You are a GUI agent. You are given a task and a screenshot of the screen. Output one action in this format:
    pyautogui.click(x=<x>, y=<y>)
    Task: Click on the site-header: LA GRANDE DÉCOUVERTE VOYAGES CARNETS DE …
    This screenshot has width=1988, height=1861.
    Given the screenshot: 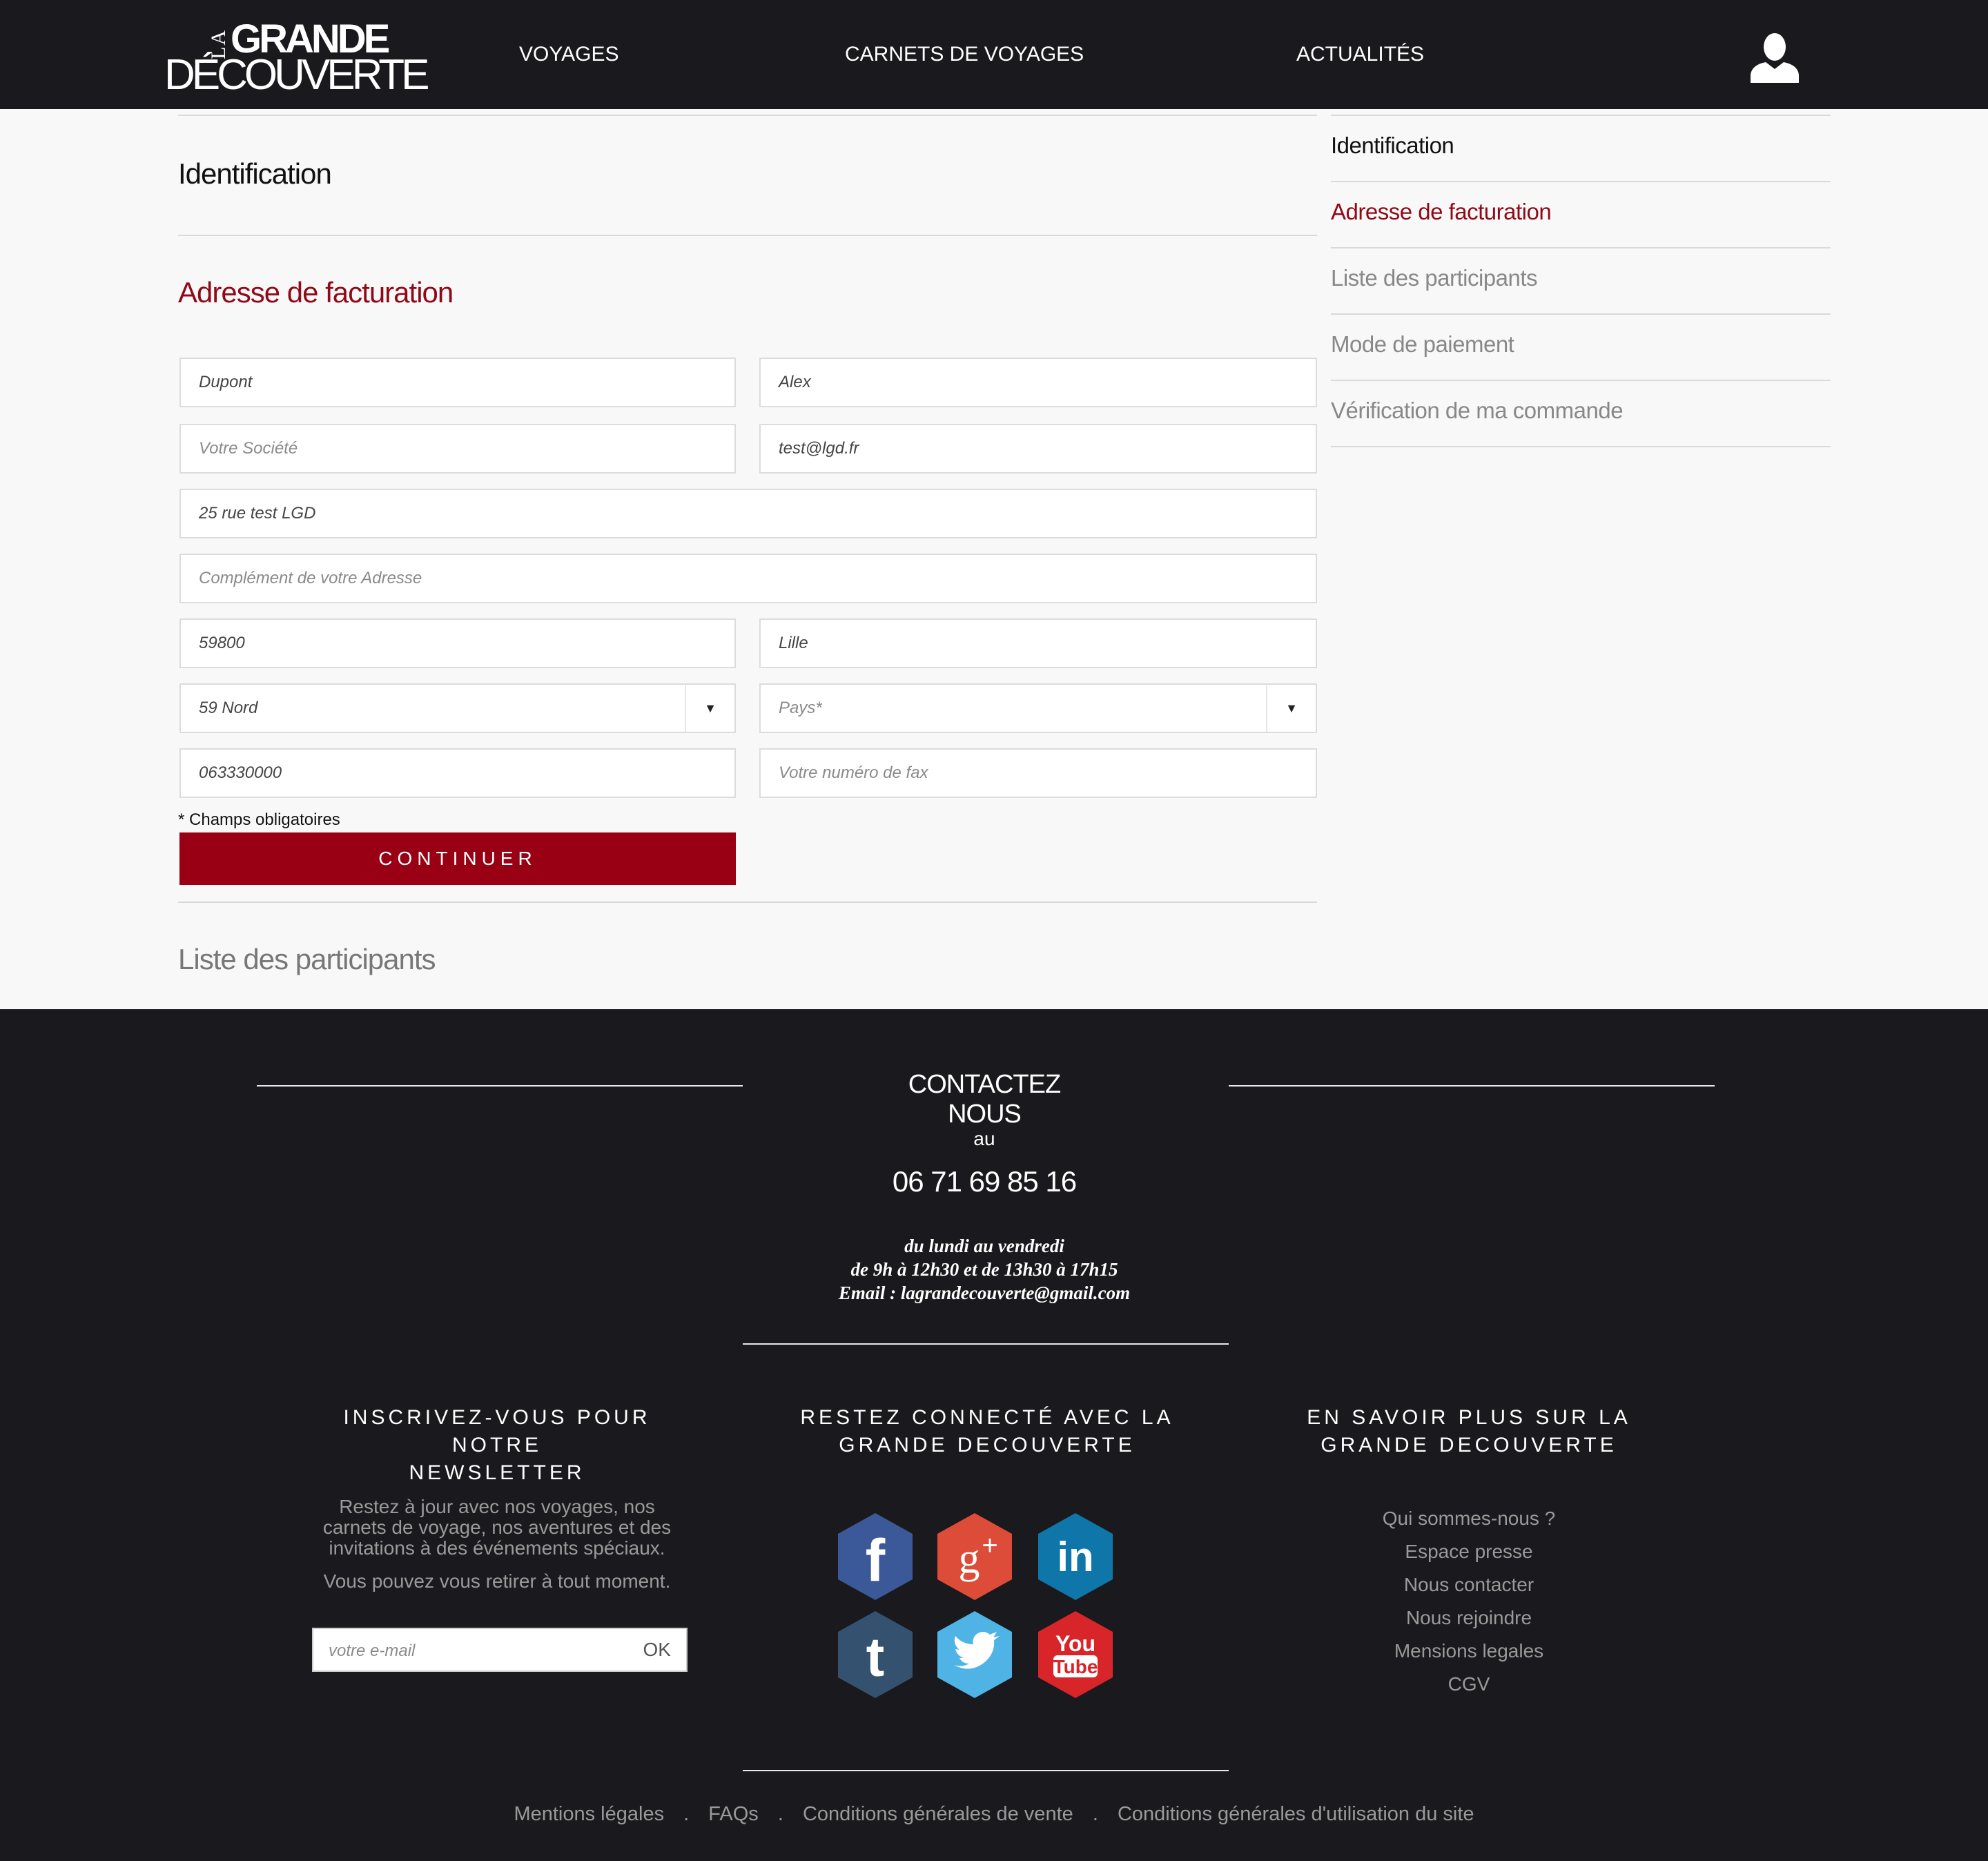 What is the action you would take?
    pyautogui.click(x=994, y=55)
    